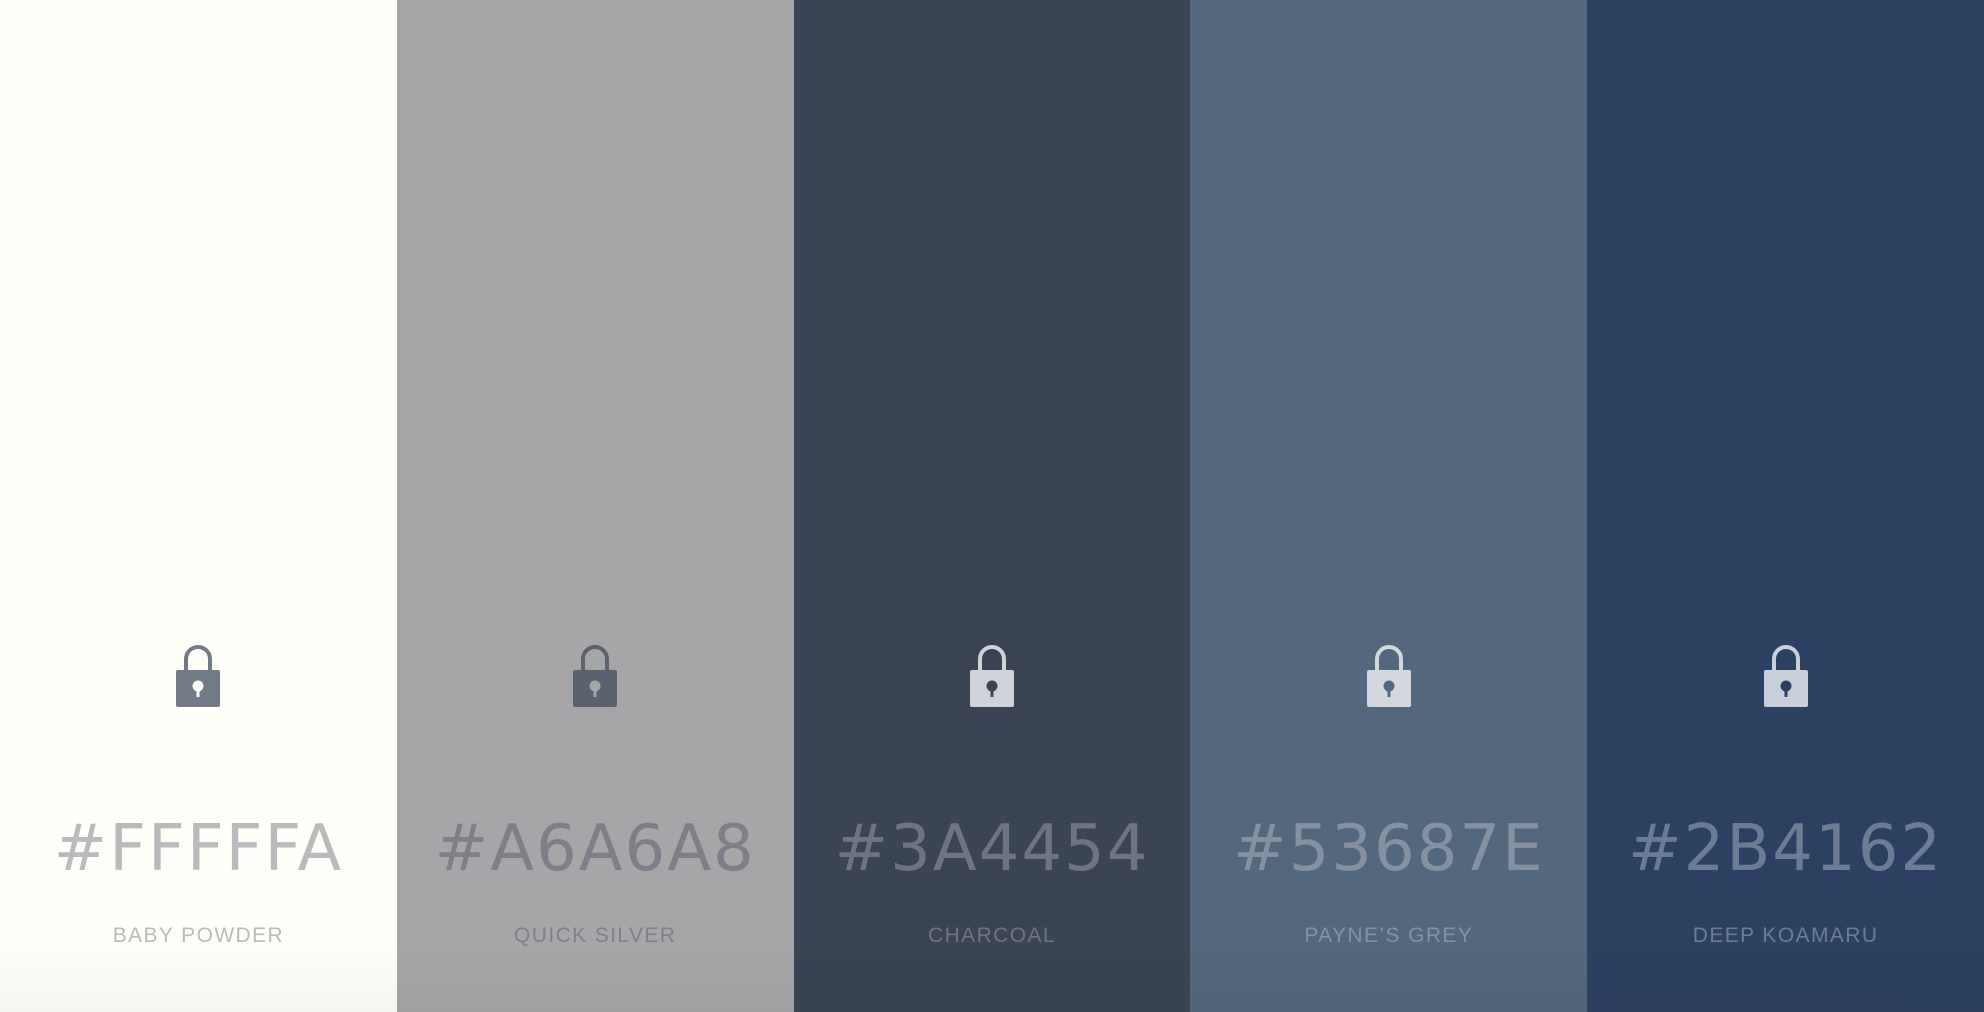 This screenshot has width=1984, height=1012. Describe the element at coordinates (1388, 849) in the screenshot. I see `hex-code: #53687E` at that location.